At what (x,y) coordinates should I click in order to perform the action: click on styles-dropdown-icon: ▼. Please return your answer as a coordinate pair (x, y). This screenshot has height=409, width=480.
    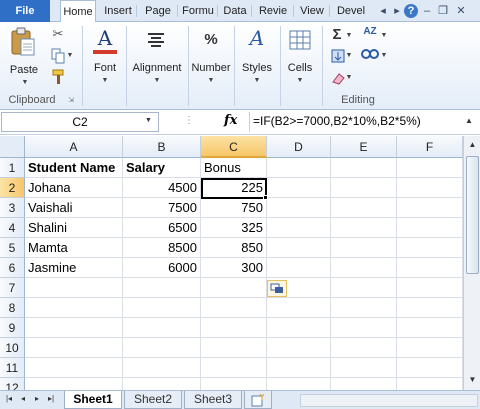
    Looking at the image, I should click on (257, 80).